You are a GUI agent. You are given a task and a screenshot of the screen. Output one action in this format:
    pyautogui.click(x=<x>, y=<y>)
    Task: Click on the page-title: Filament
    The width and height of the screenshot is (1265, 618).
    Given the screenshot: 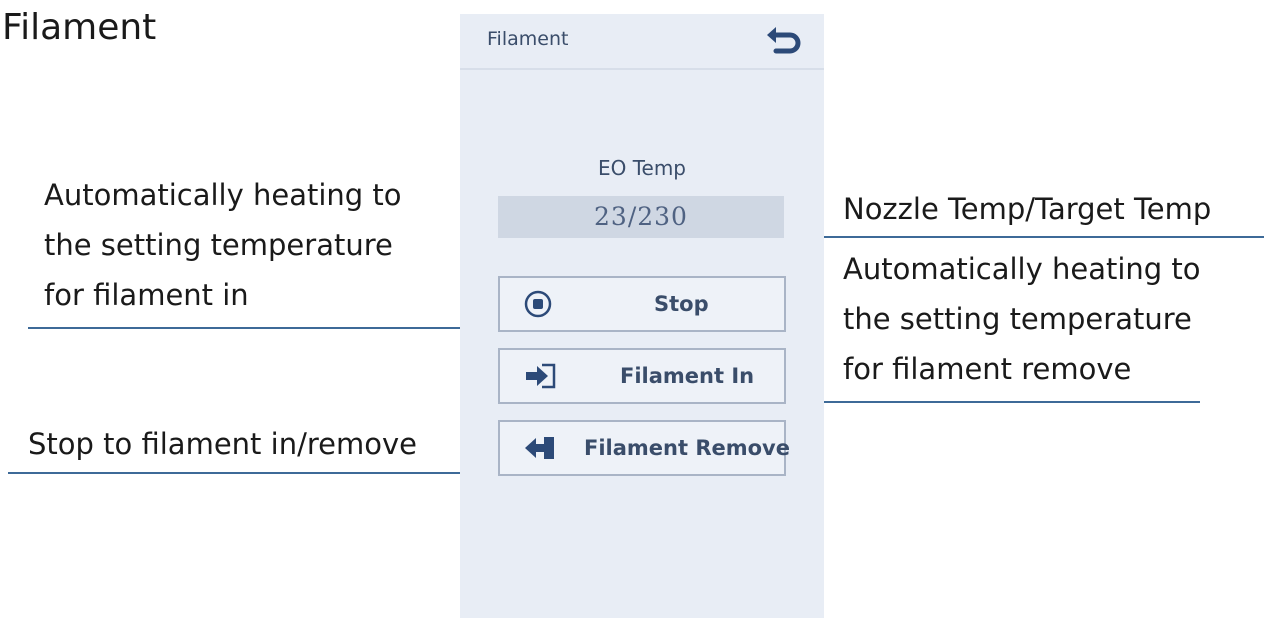 What is the action you would take?
    pyautogui.click(x=79, y=27)
    